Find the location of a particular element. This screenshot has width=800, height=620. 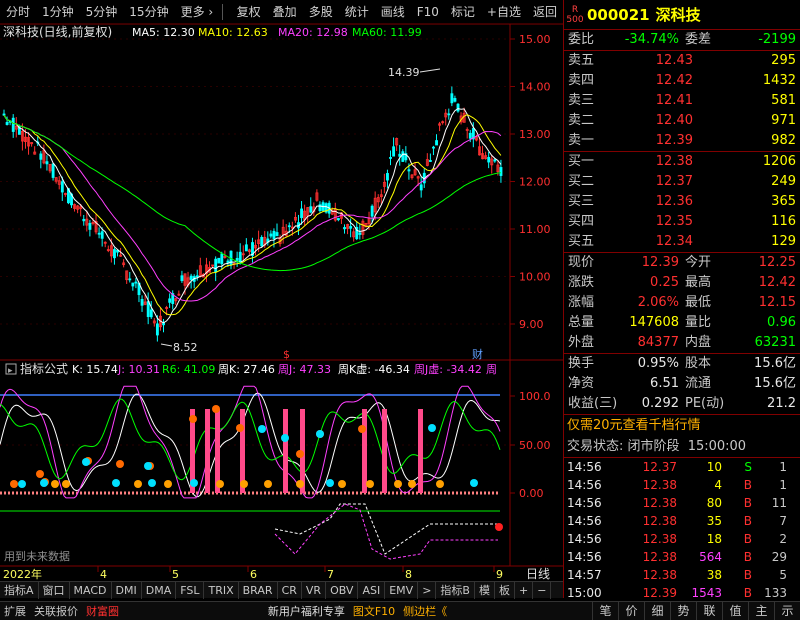

dividend-marker: $ is located at coordinates (286, 354).